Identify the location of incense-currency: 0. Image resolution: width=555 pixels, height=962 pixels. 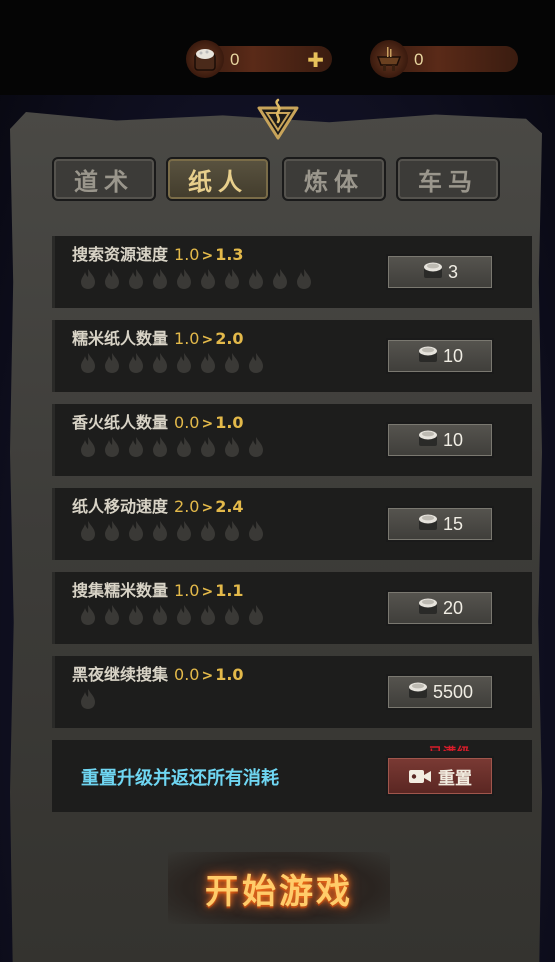
(444, 59).